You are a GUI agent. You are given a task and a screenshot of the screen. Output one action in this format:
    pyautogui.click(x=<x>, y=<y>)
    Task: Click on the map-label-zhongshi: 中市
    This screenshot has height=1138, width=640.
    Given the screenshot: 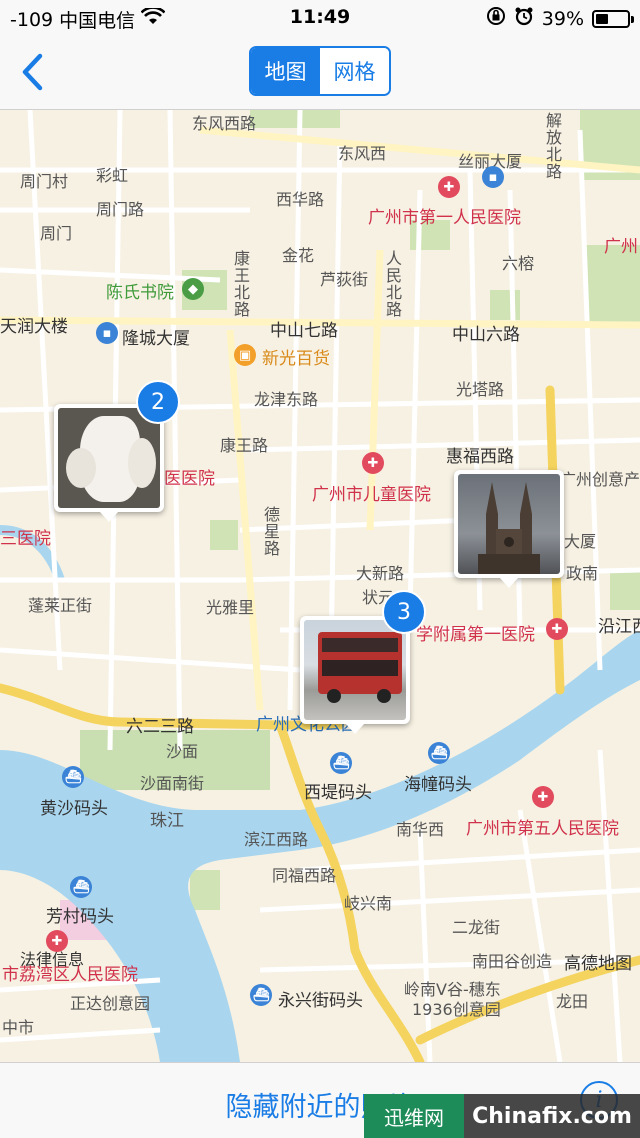 What is the action you would take?
    pyautogui.click(x=18, y=1027)
    